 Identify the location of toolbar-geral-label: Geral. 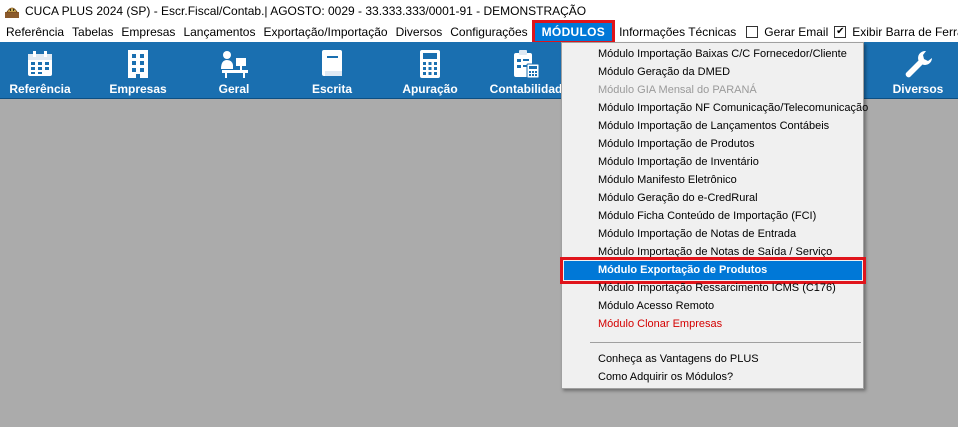
(234, 89).